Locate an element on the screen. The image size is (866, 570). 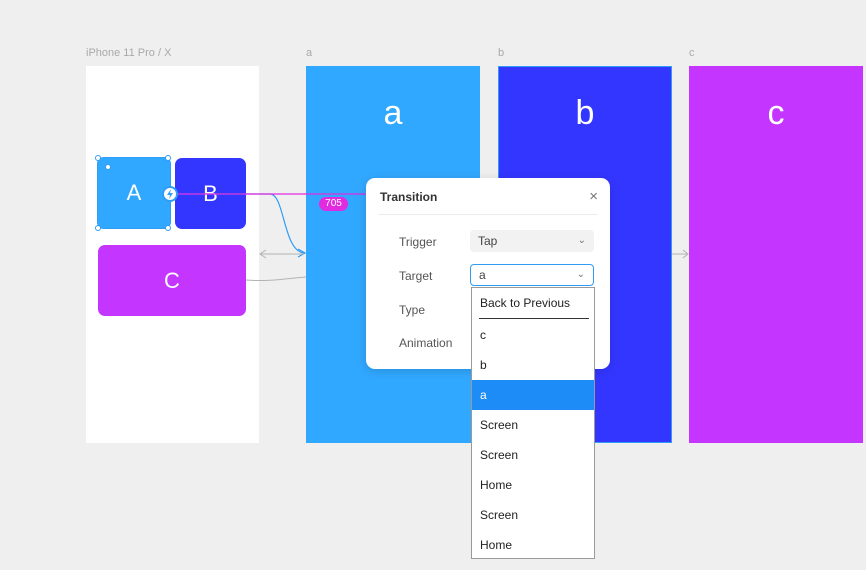
frame-label-a: a is located at coordinates (309, 53).